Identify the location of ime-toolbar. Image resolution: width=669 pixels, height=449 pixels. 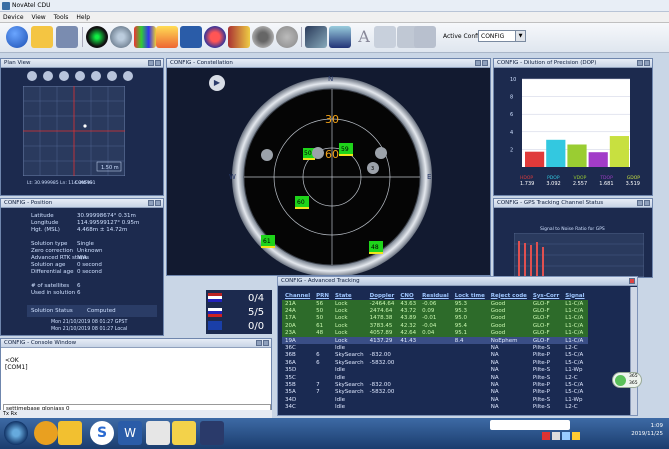
(530, 425).